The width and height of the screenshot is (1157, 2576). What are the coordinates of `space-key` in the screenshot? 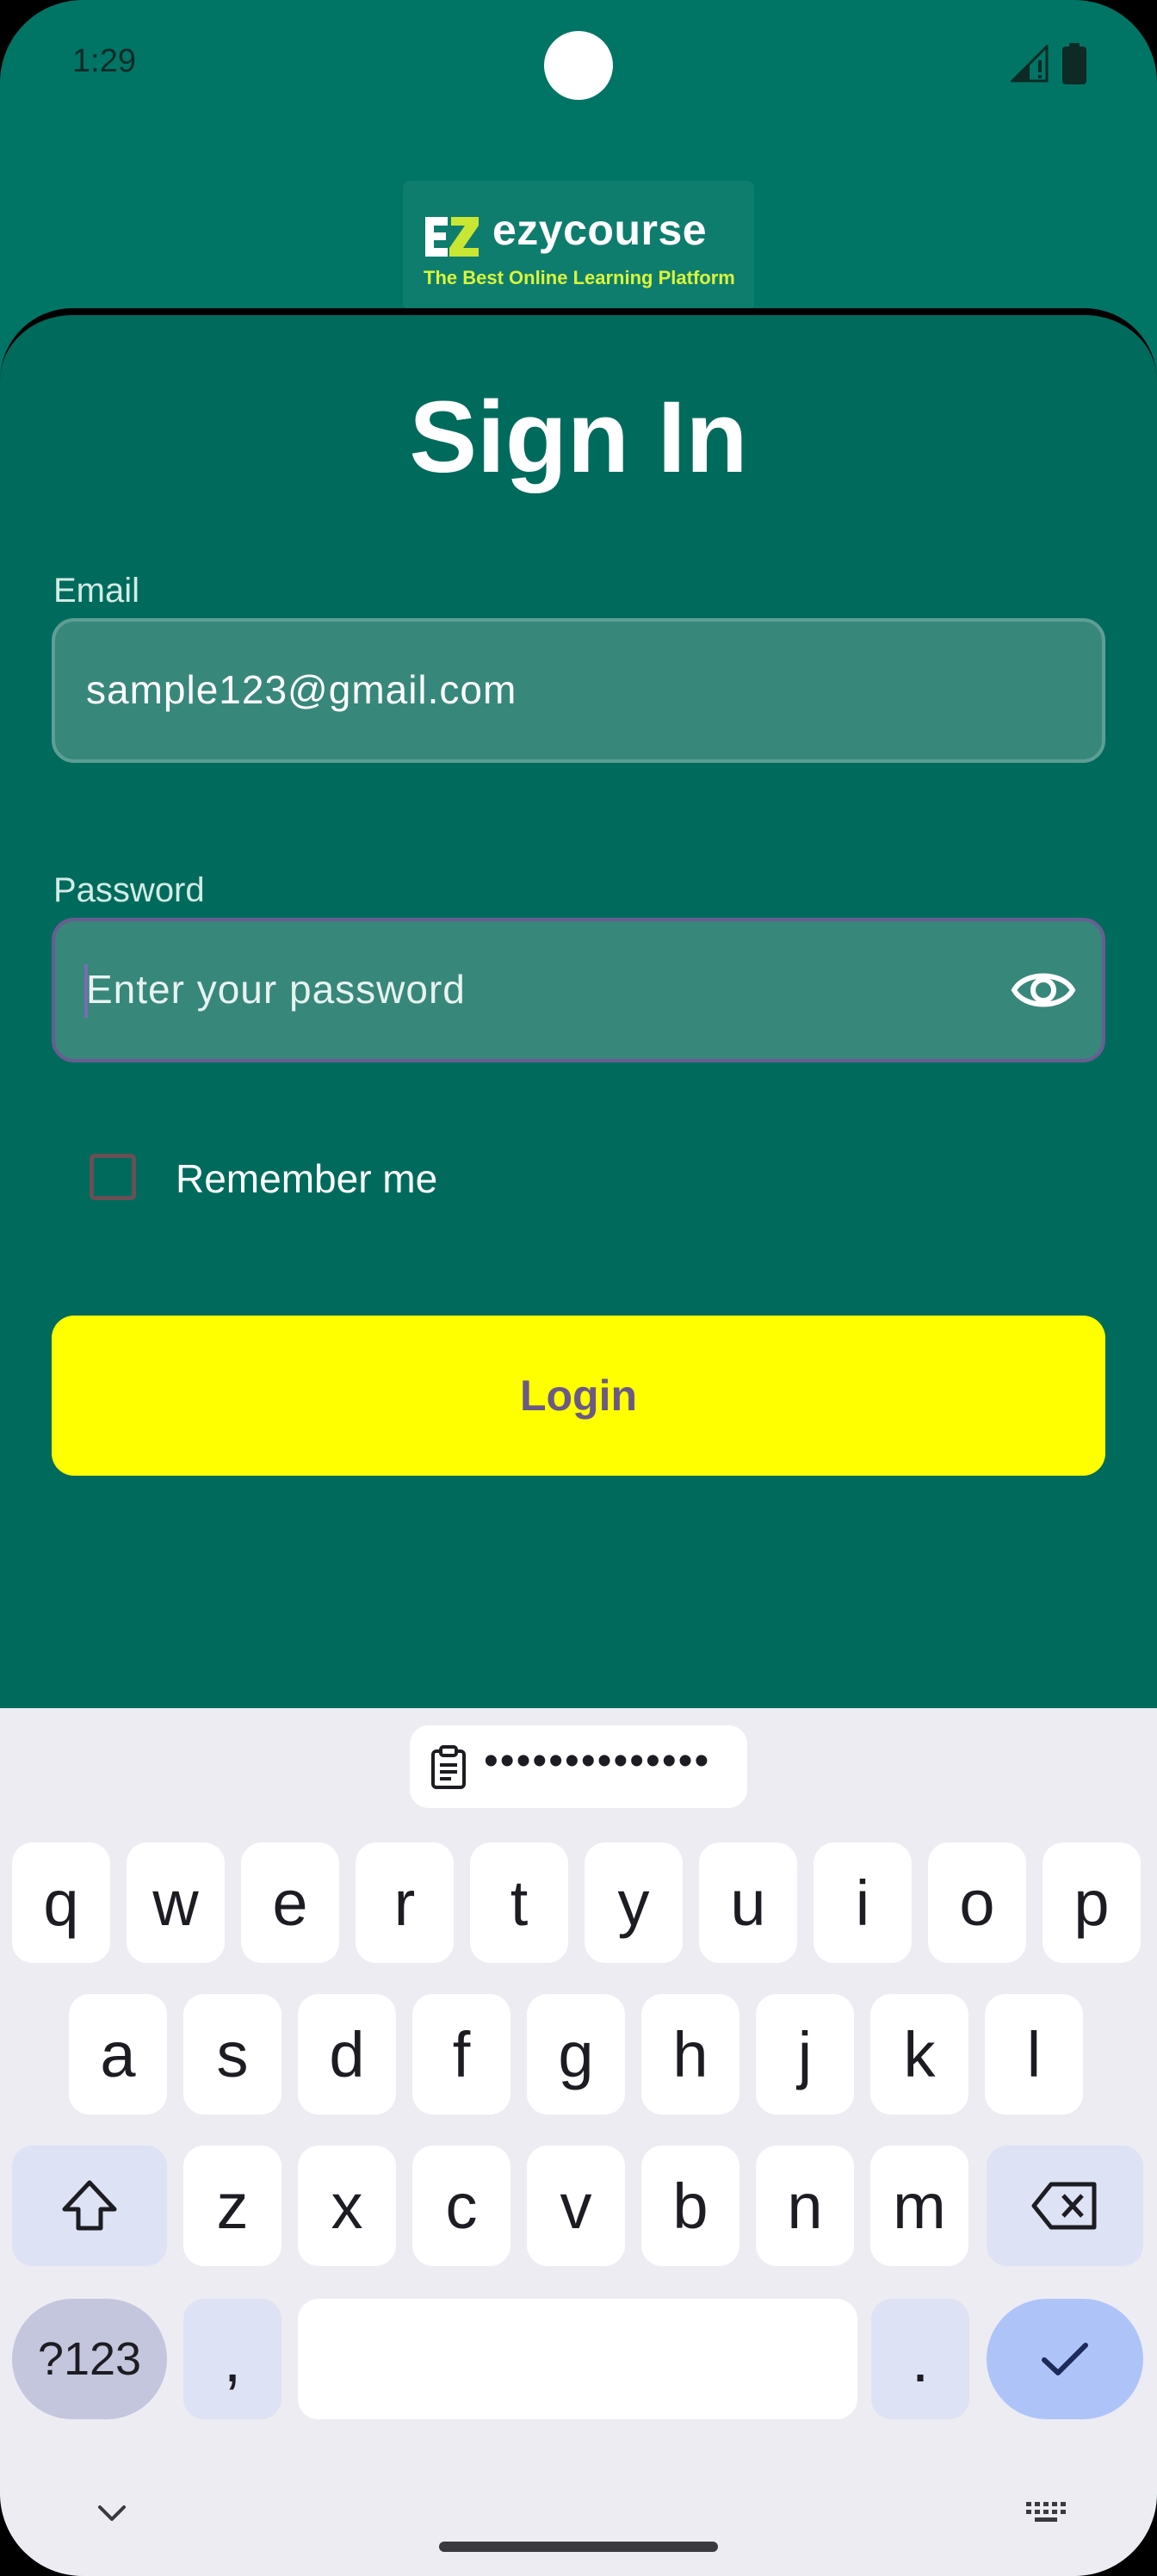 It's located at (578, 2359).